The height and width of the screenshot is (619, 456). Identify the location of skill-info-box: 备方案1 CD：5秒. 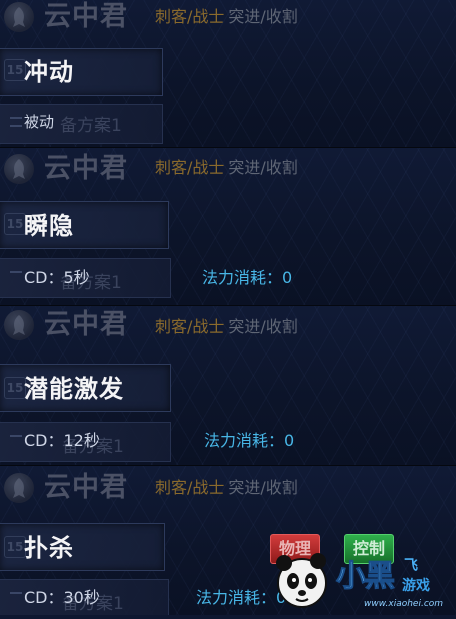
(85, 278).